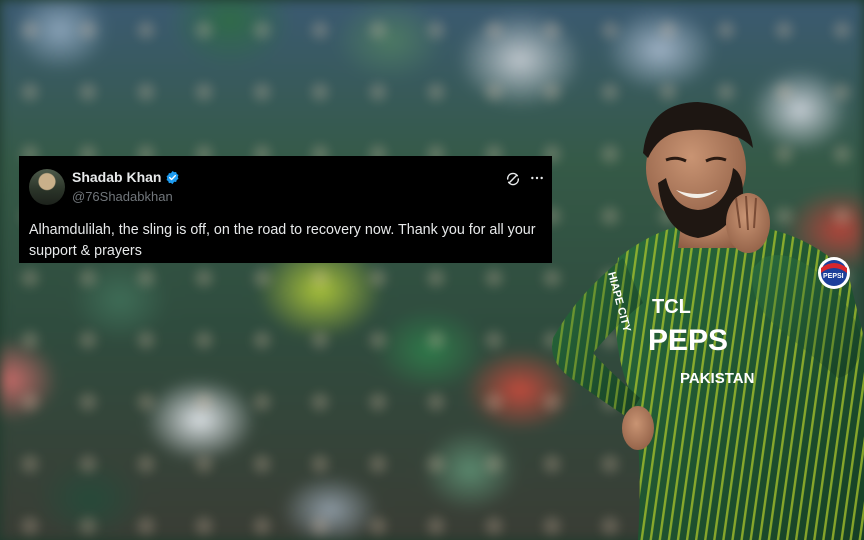  Describe the element at coordinates (116, 177) in the screenshot. I see `author-name: Shadab Khan` at that location.